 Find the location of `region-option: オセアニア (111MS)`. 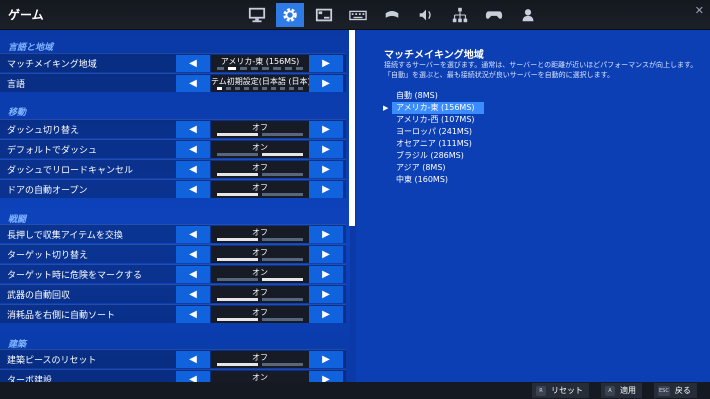

region-option: オセアニア (111MS) is located at coordinates (432, 144).